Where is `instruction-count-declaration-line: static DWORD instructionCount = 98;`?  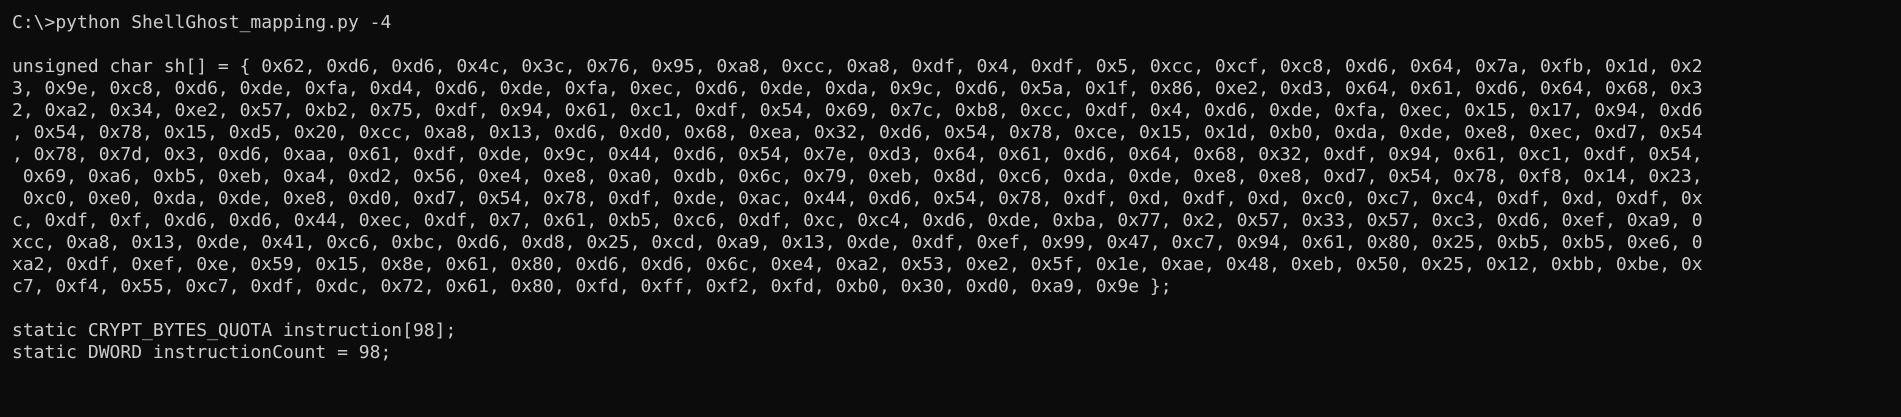
instruction-count-declaration-line: static DWORD instructionCount = 98; is located at coordinates (202, 352).